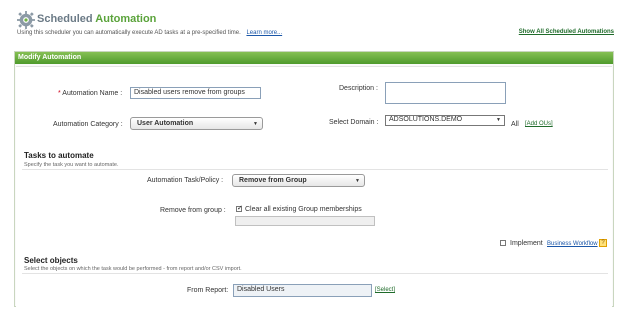  I want to click on tasks-section-heading: Tasks to automate, so click(59, 155).